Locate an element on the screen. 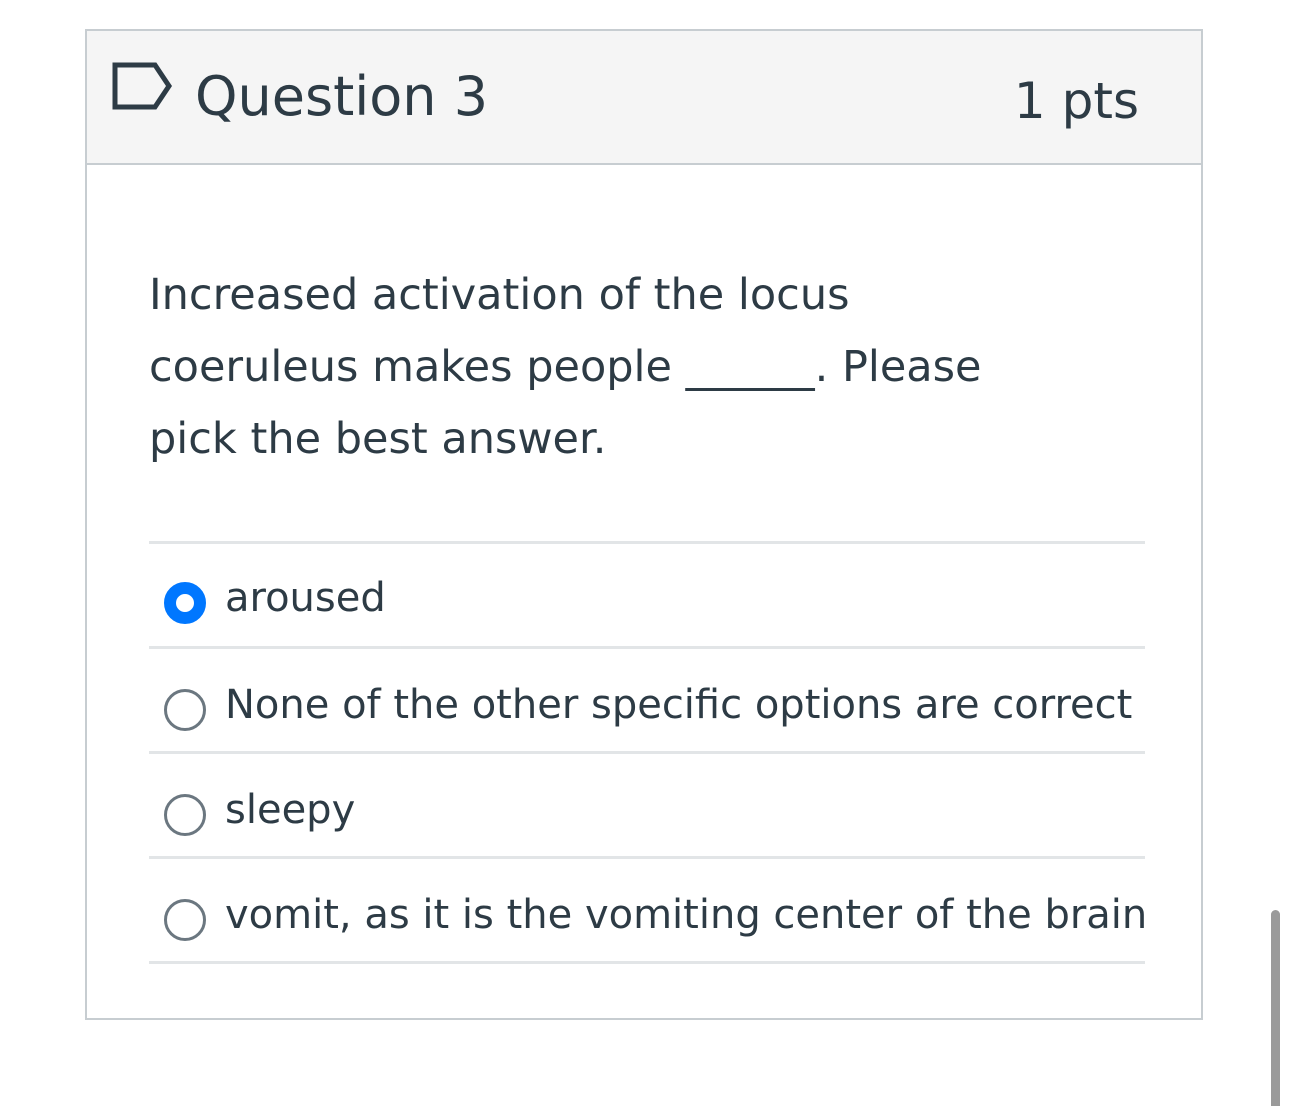 Image resolution: width=1290 pixels, height=1106 pixels. question-title: Question 3 is located at coordinates (342, 96).